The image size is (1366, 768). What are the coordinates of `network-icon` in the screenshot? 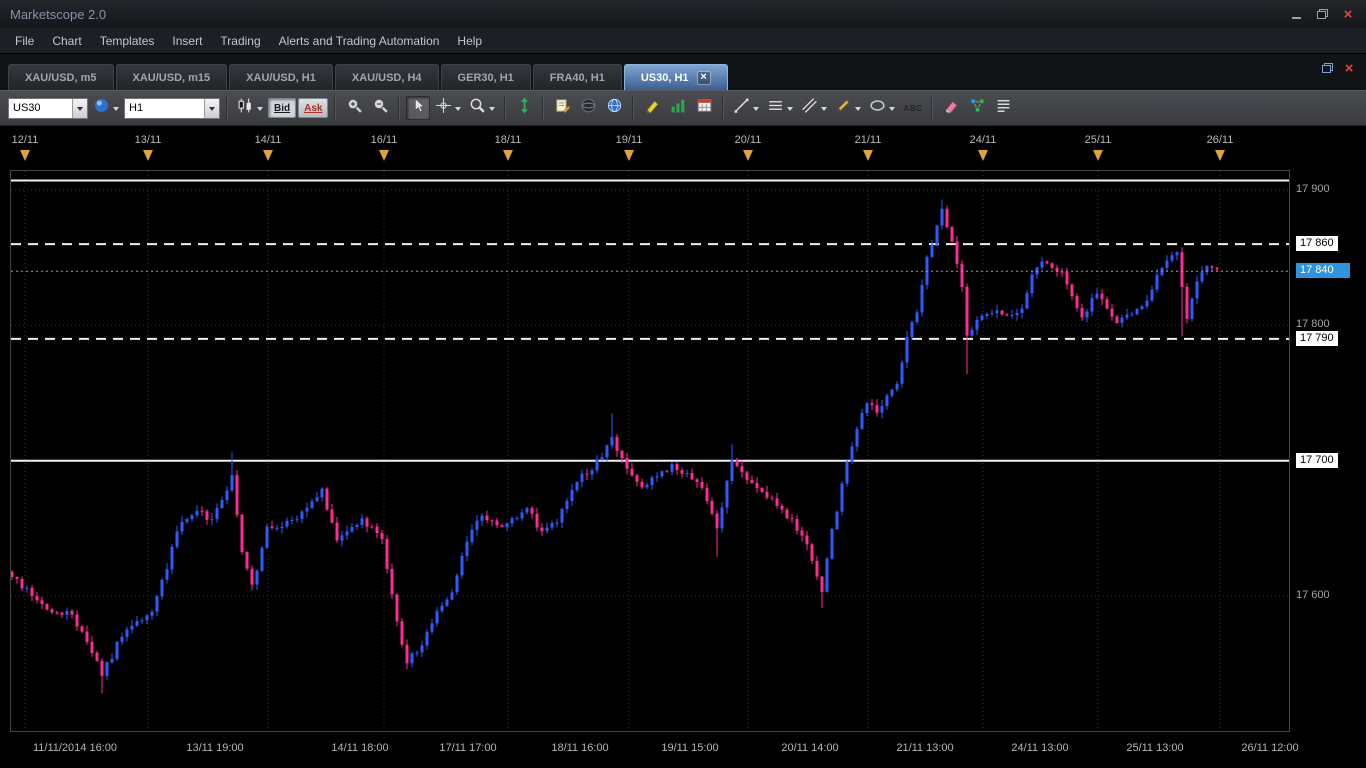 It's located at (977, 105).